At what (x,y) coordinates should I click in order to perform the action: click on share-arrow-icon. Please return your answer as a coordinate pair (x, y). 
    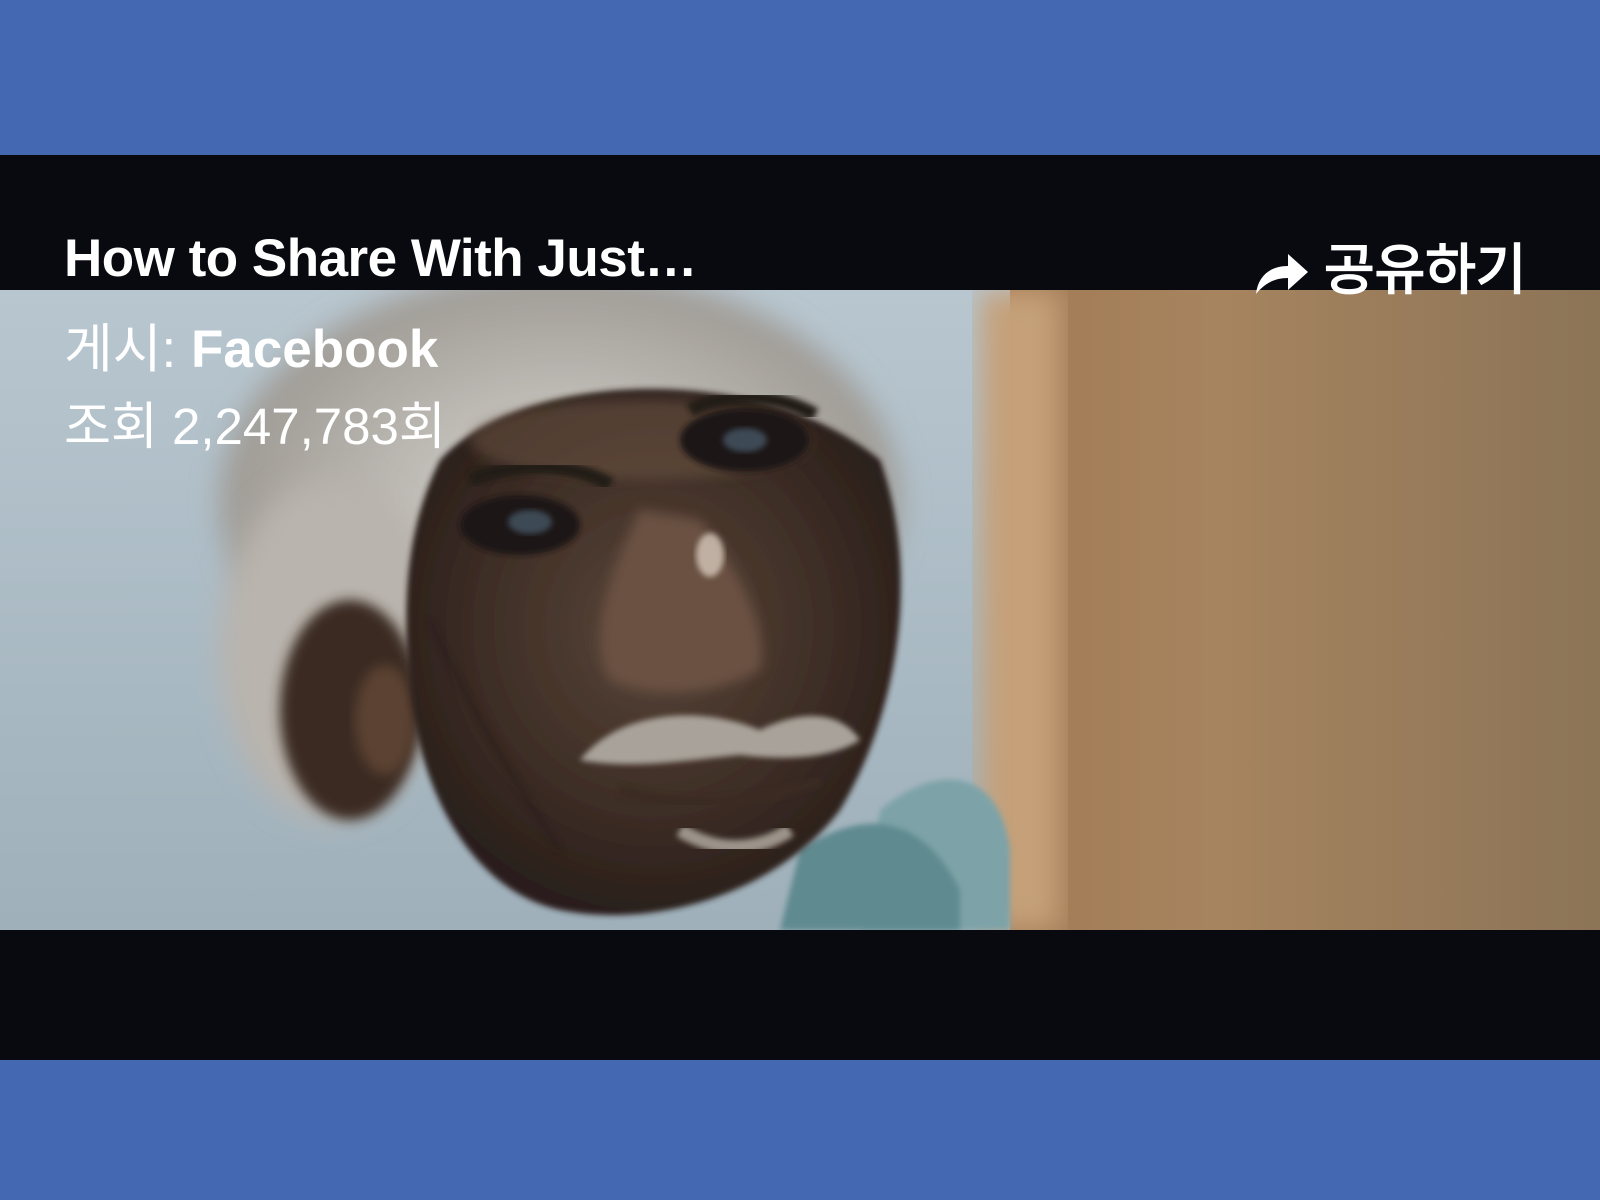
    Looking at the image, I should click on (1281, 272).